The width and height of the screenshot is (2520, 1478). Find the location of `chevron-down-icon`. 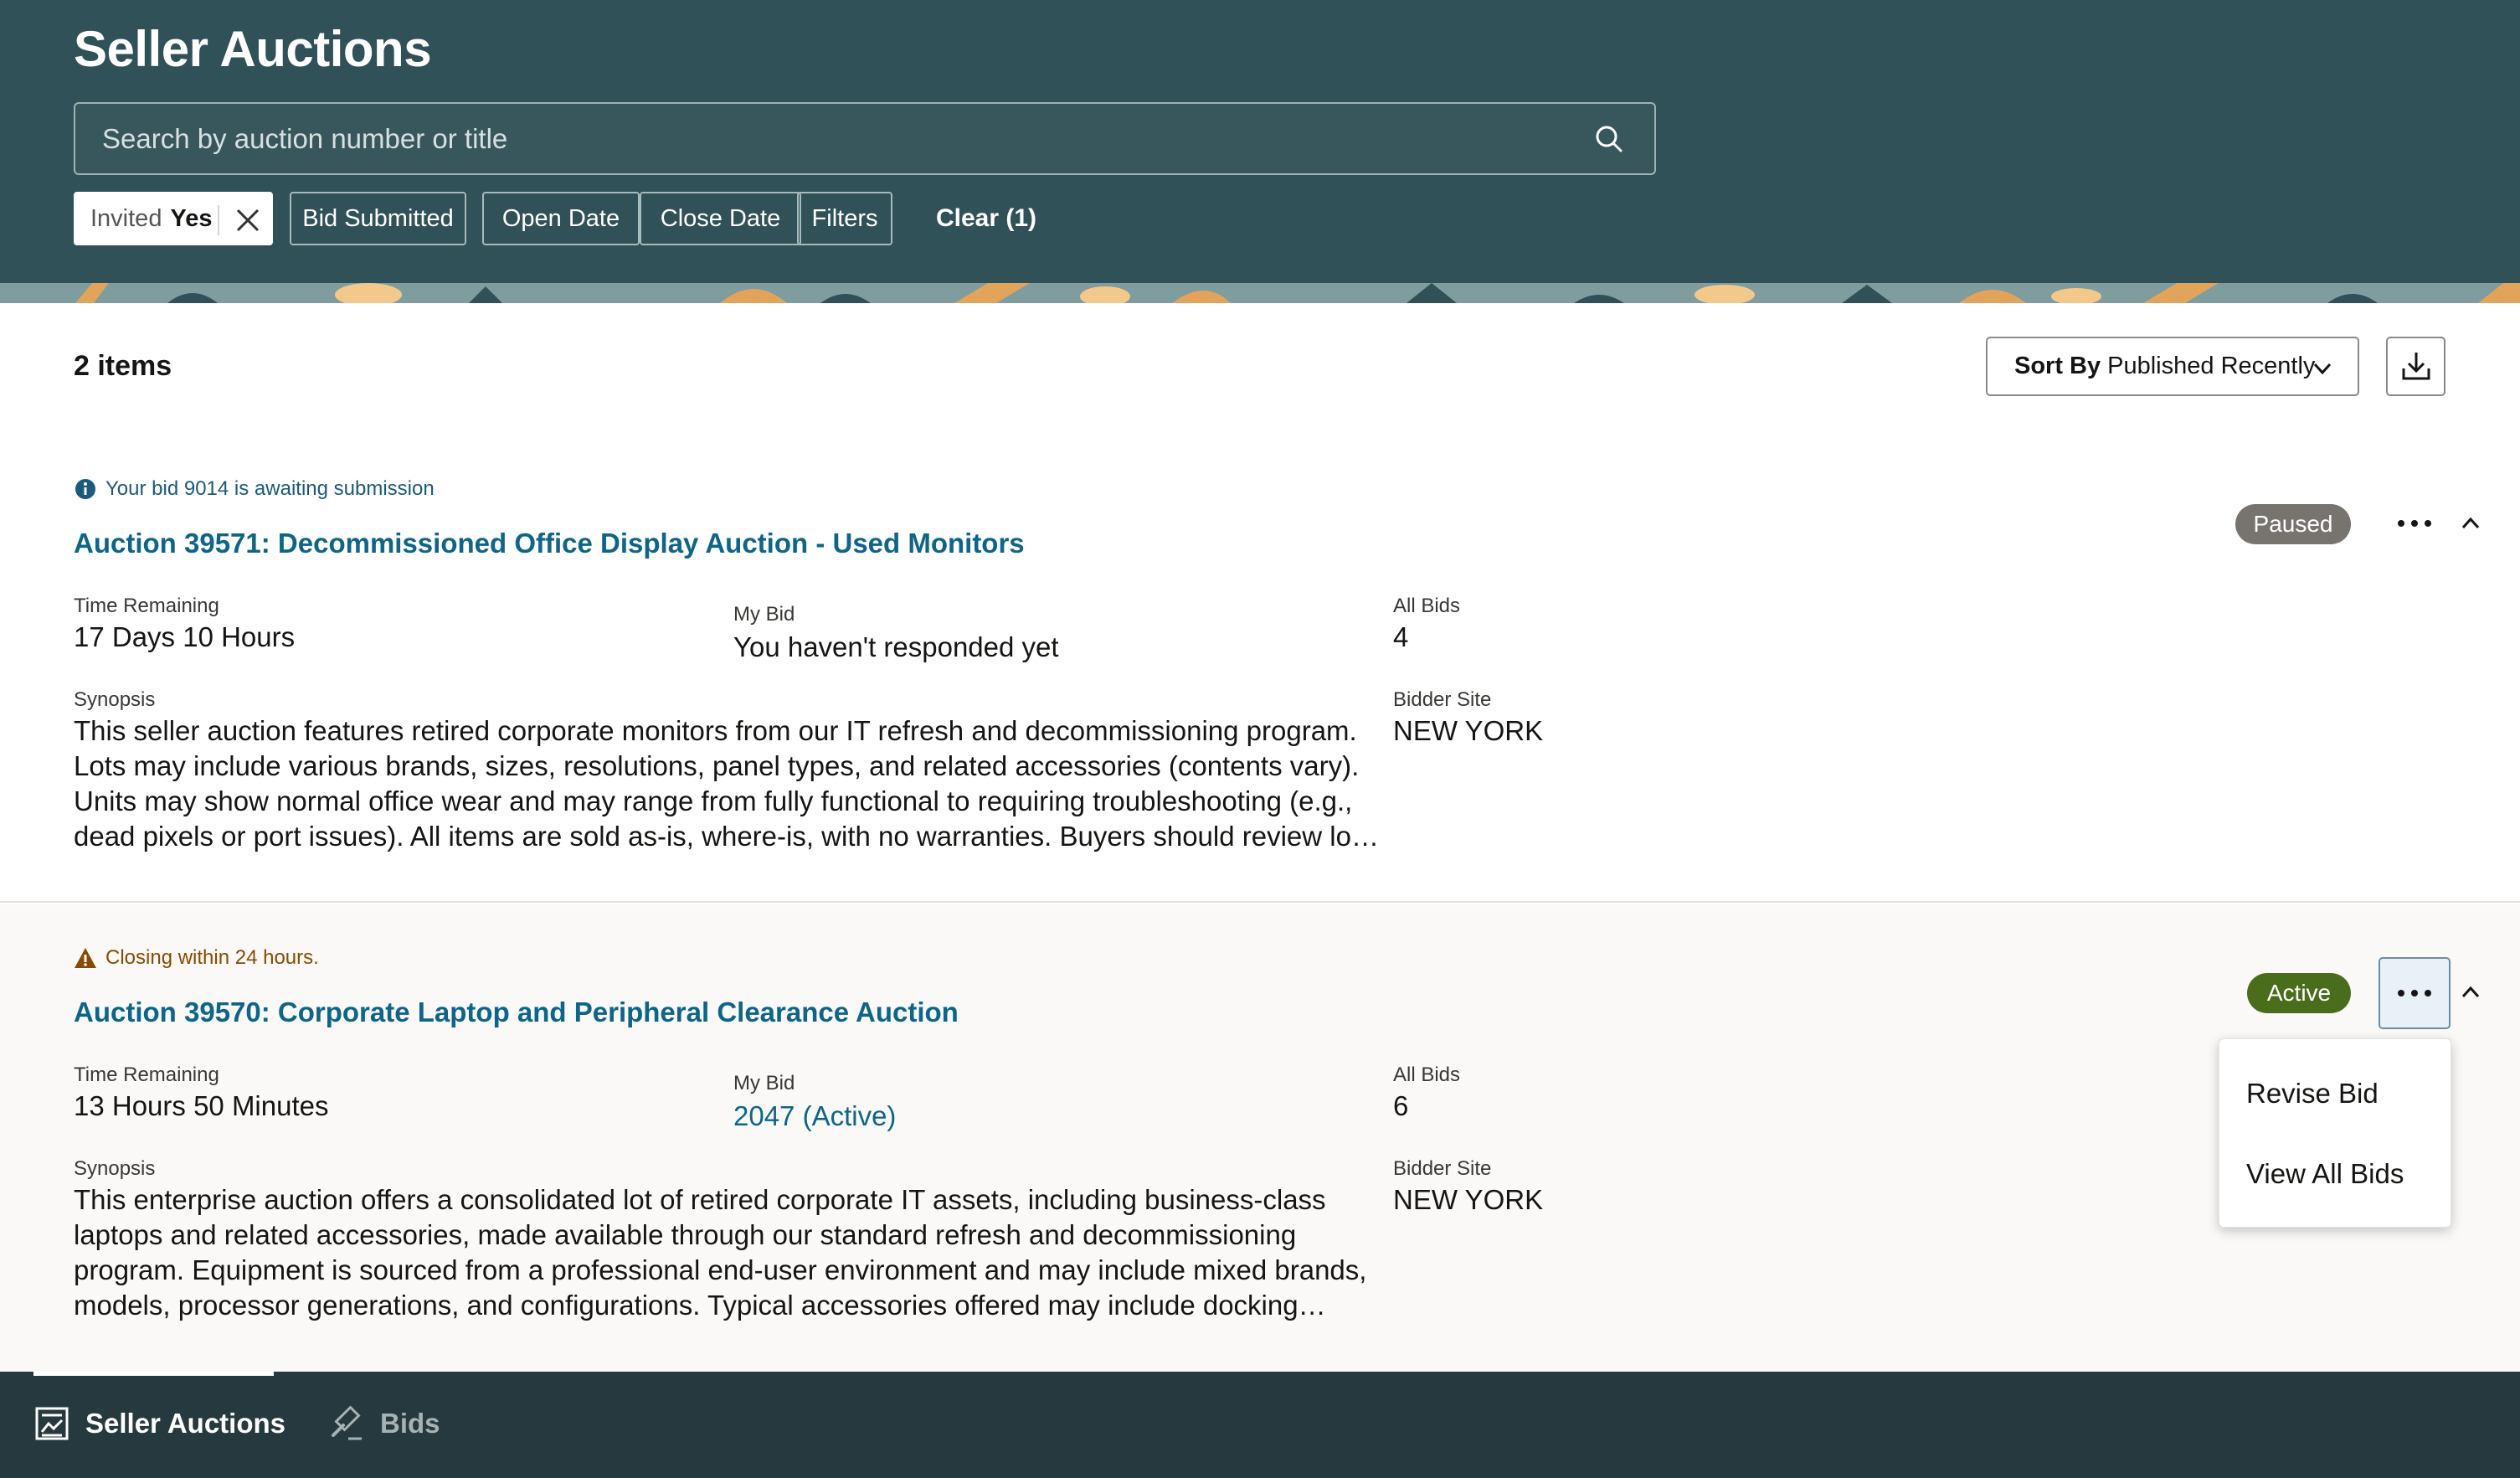

chevron-down-icon is located at coordinates (2322, 369).